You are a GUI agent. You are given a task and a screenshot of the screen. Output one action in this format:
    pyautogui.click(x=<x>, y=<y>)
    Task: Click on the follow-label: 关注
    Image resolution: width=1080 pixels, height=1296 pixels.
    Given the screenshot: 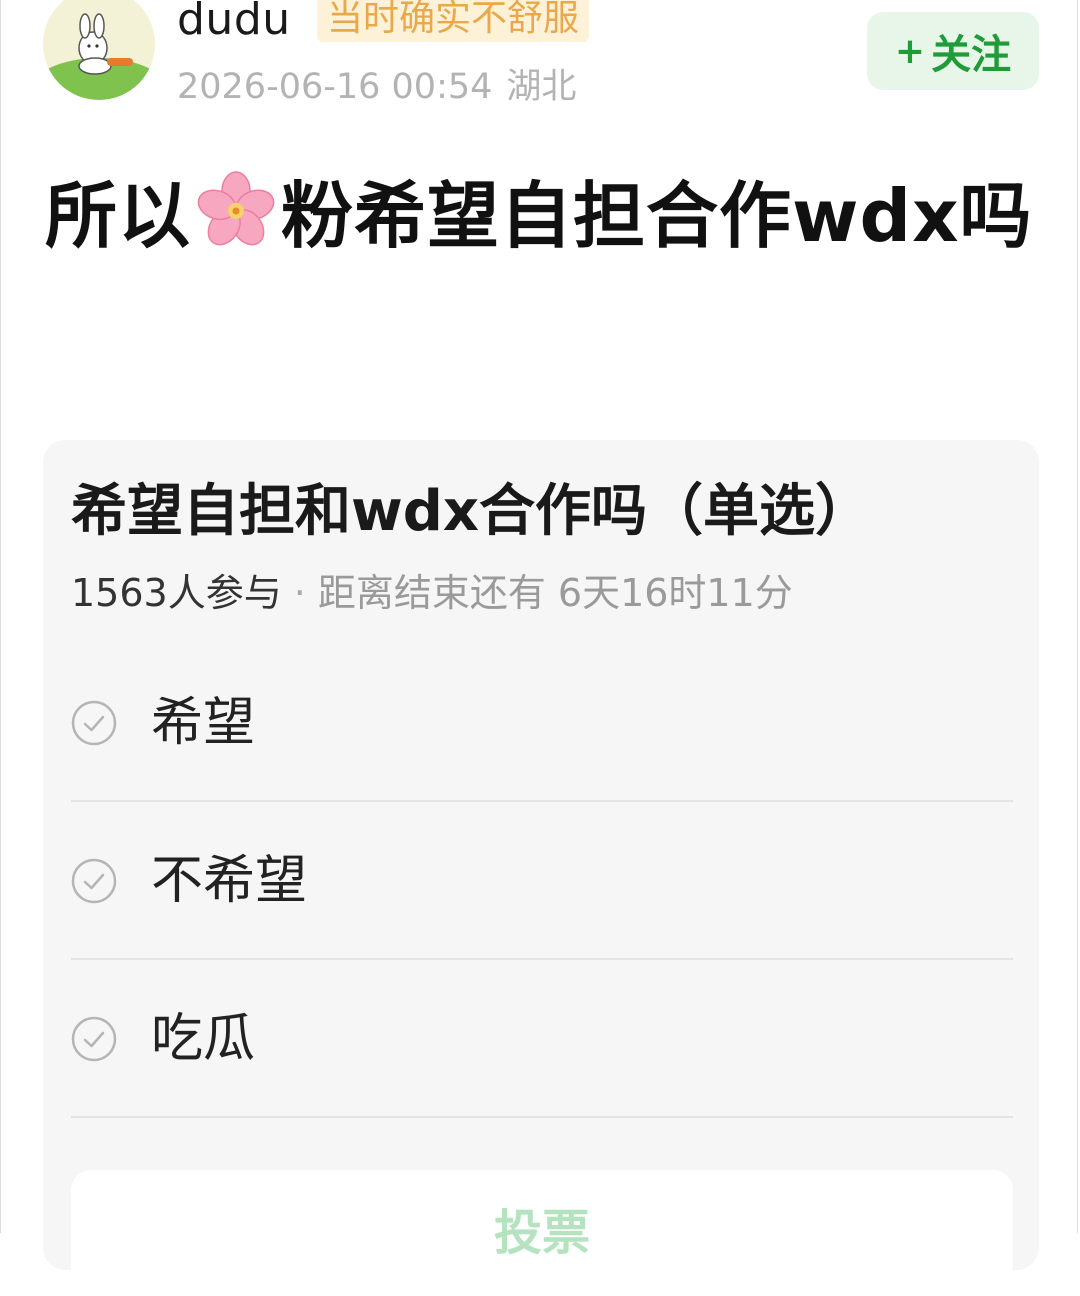 What is the action you would take?
    pyautogui.click(x=971, y=55)
    